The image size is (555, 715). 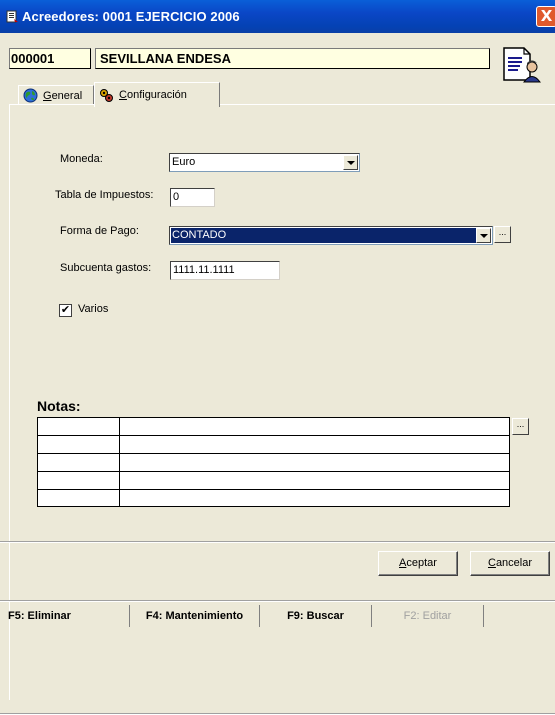 What do you see at coordinates (428, 616) in the screenshot?
I see `f2-editar-button: F2: Editar` at bounding box center [428, 616].